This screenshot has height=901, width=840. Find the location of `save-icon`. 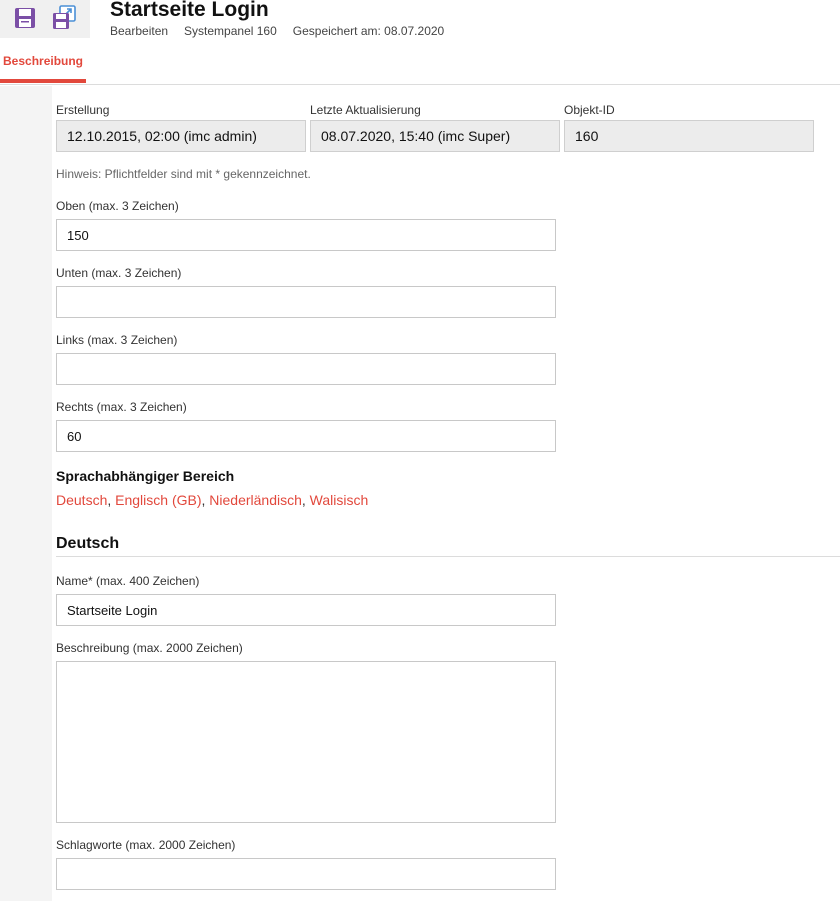

save-icon is located at coordinates (25, 18).